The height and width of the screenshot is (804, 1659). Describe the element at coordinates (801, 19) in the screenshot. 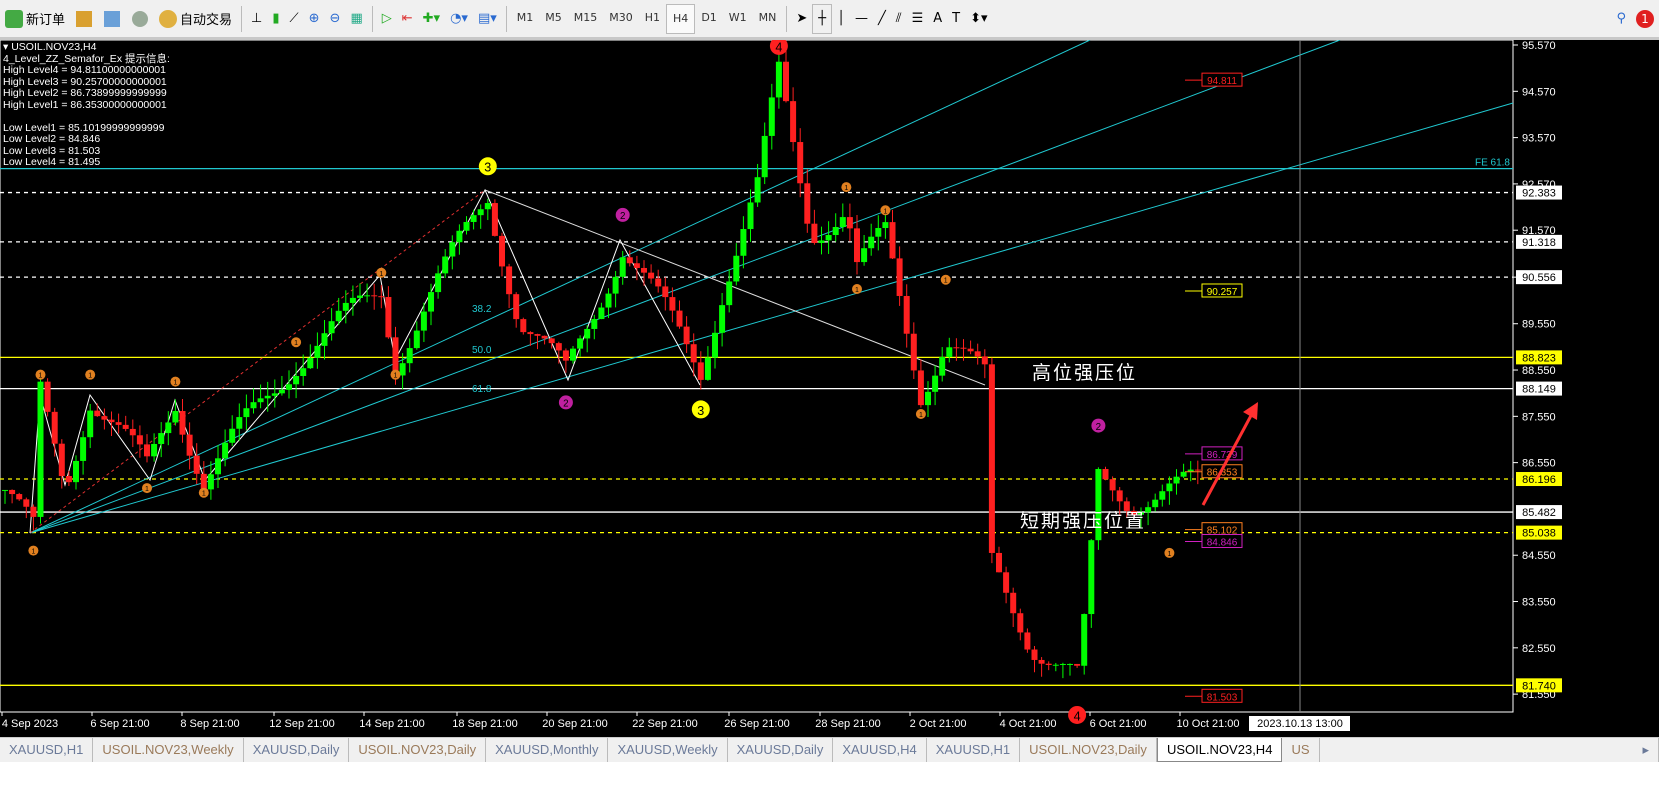

I see `cursor-icon: ➤` at that location.